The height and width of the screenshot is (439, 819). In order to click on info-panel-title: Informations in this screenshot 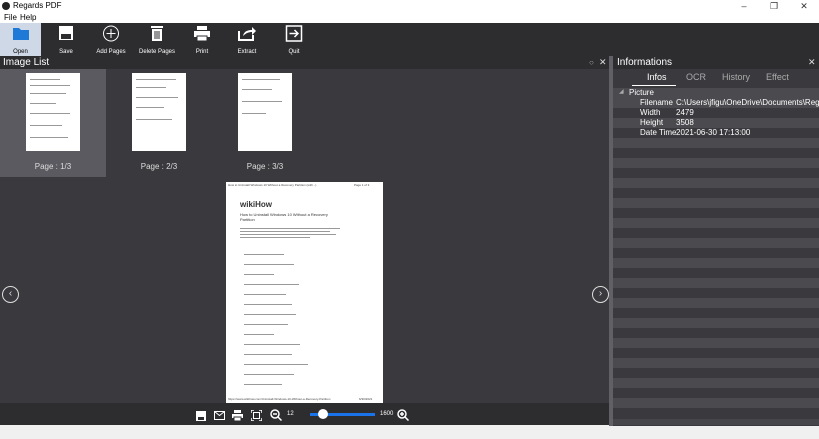, I will do `click(645, 62)`.